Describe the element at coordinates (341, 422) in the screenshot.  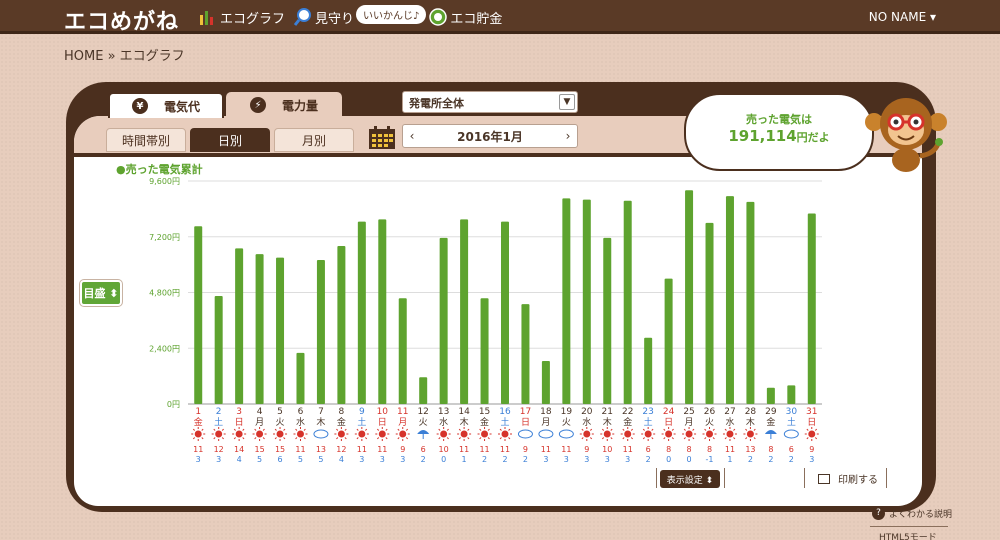
I see `x-tick-weekday: 金` at that location.